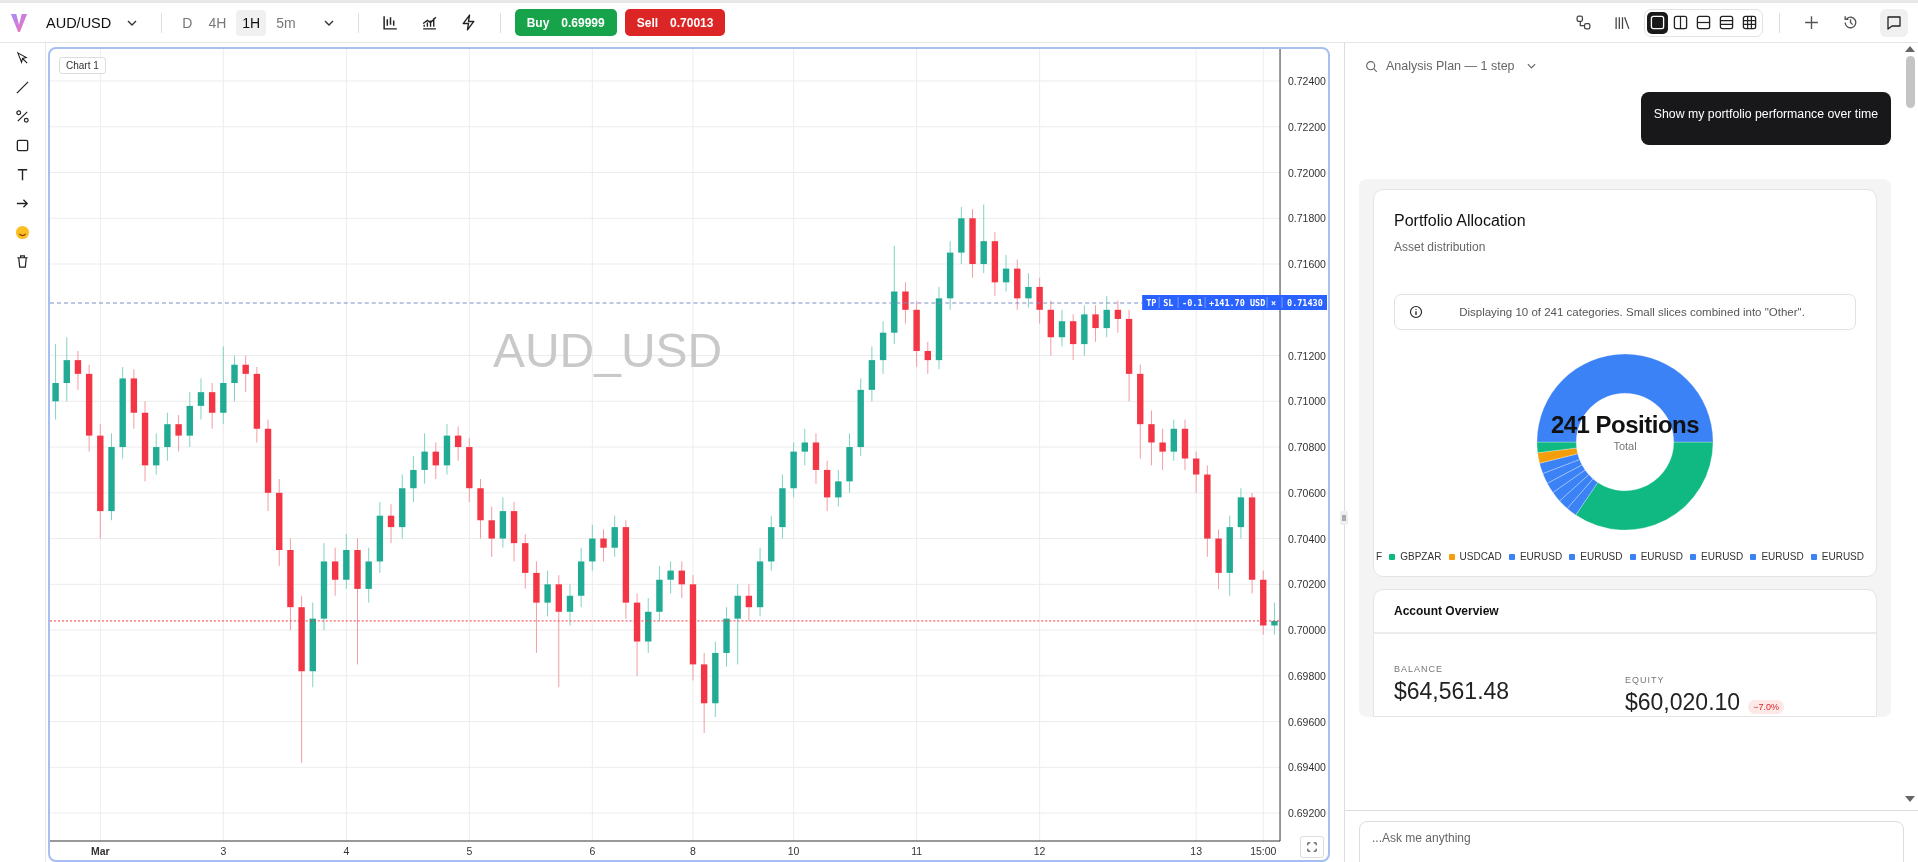 The width and height of the screenshot is (1918, 862). Describe the element at coordinates (1645, 680) in the screenshot. I see `stat-label: EQUITY` at that location.